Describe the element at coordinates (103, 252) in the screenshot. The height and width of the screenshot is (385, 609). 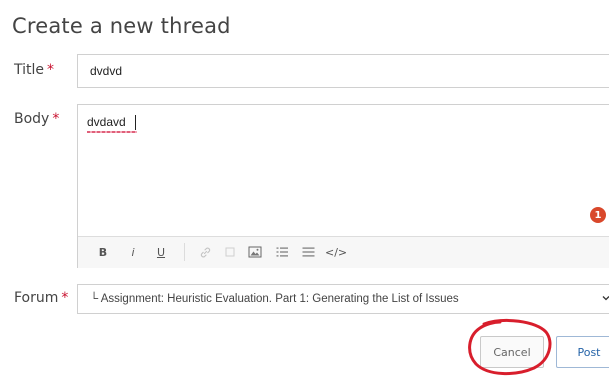
I see `bold-button: B` at that location.